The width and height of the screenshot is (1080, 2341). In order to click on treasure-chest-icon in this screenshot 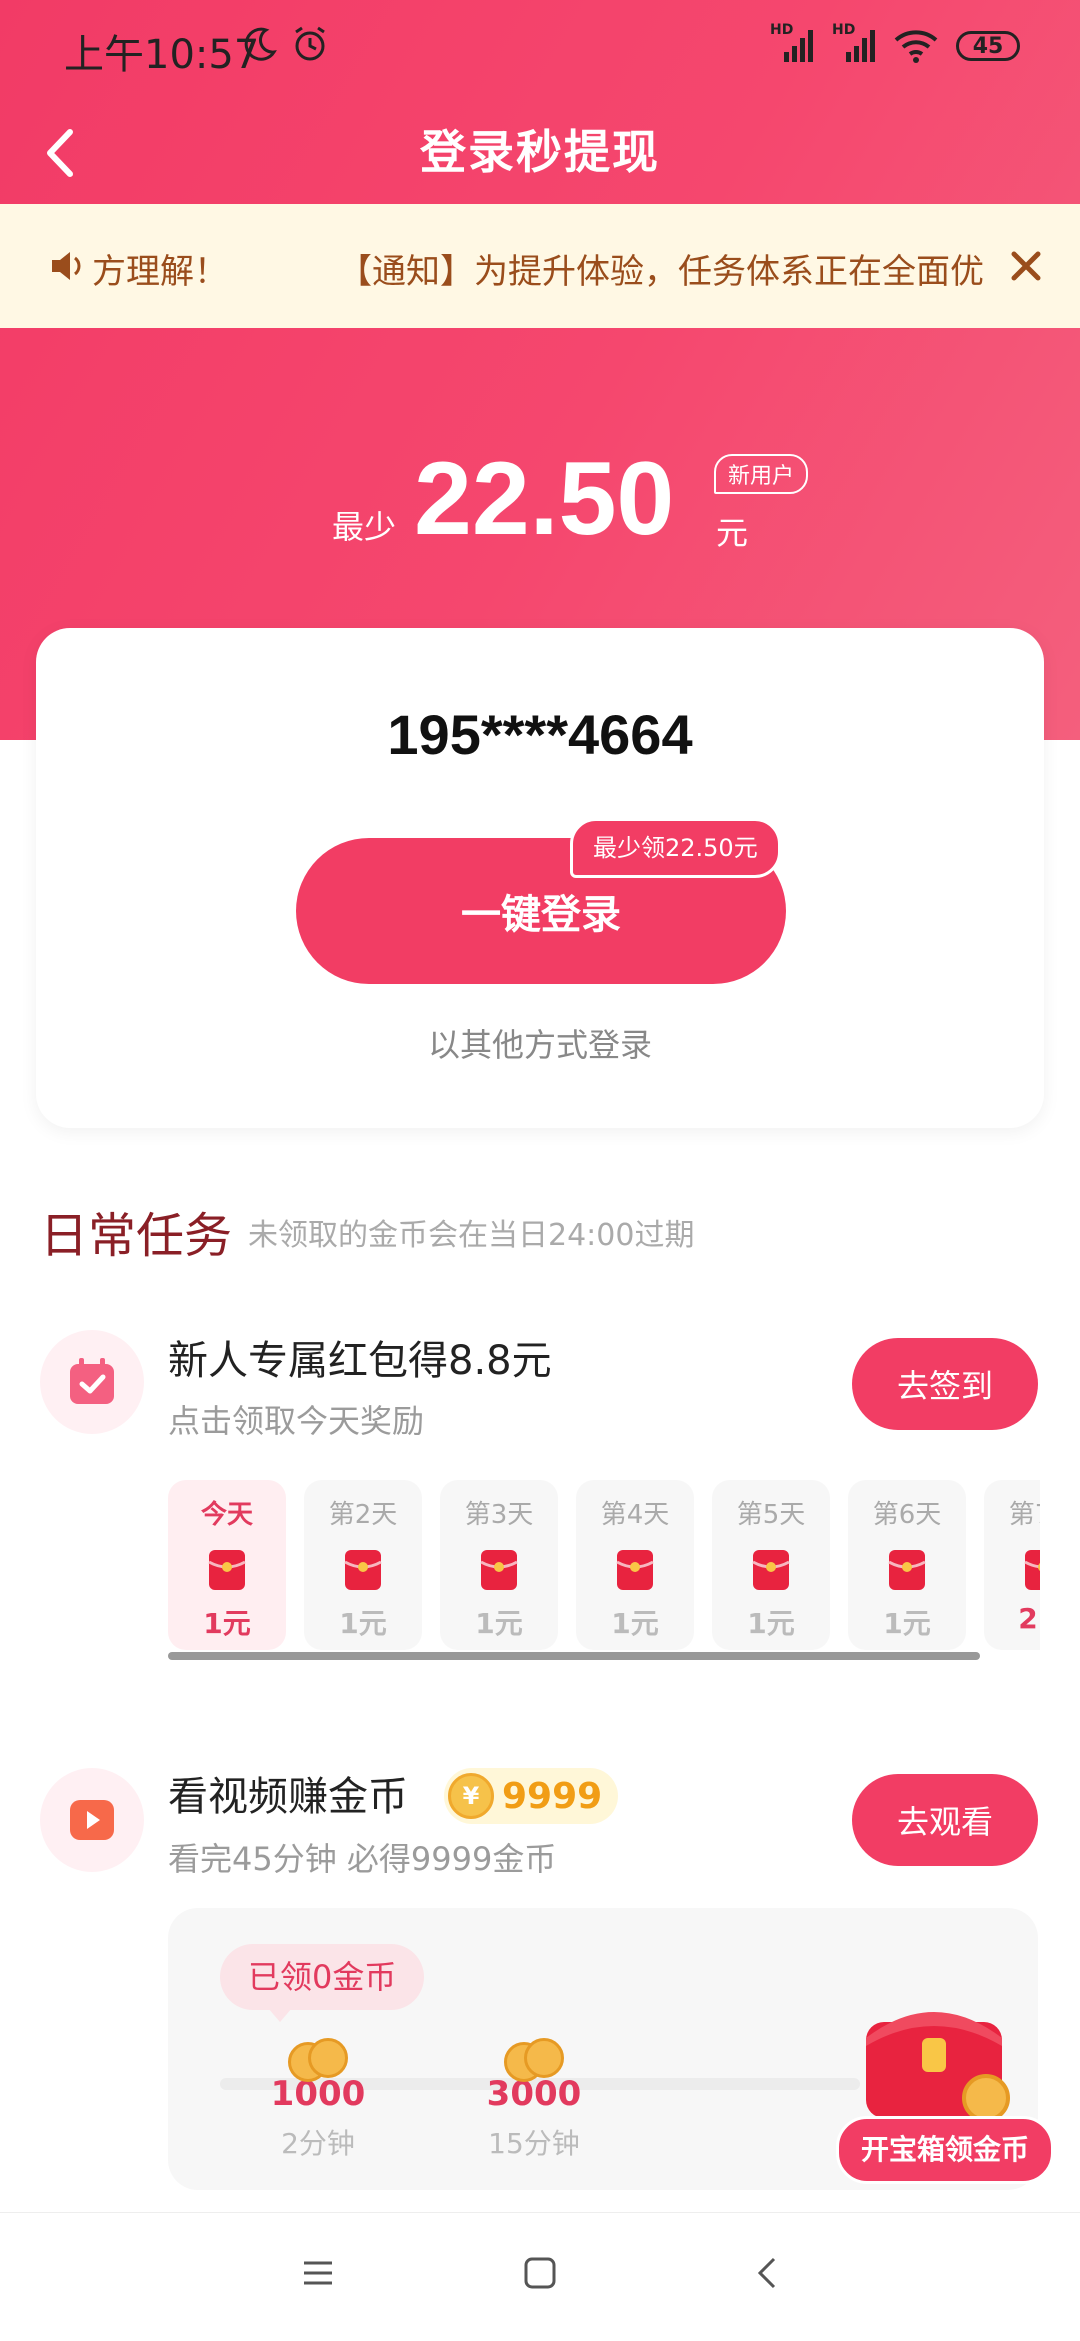, I will do `click(934, 2056)`.